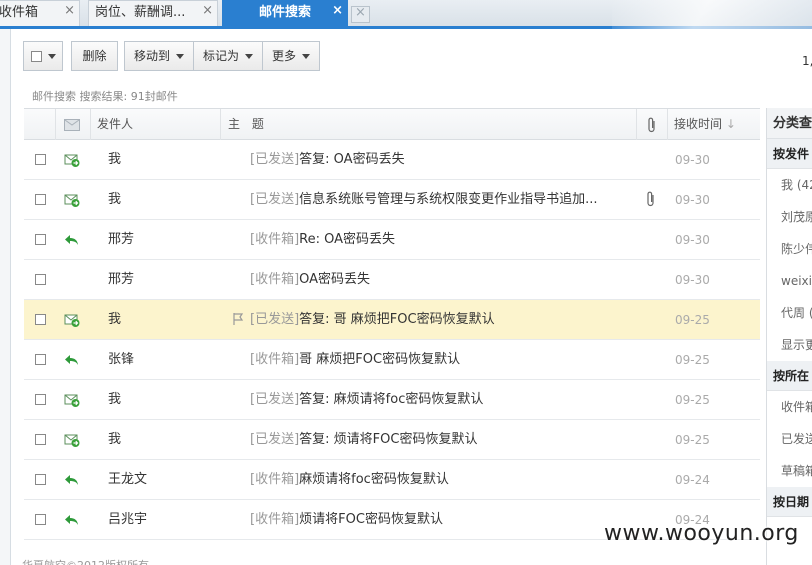 The width and height of the screenshot is (812, 565). I want to click on mail-subject: [收件箱]烦请将FOC密码恢复默认, so click(440, 520).